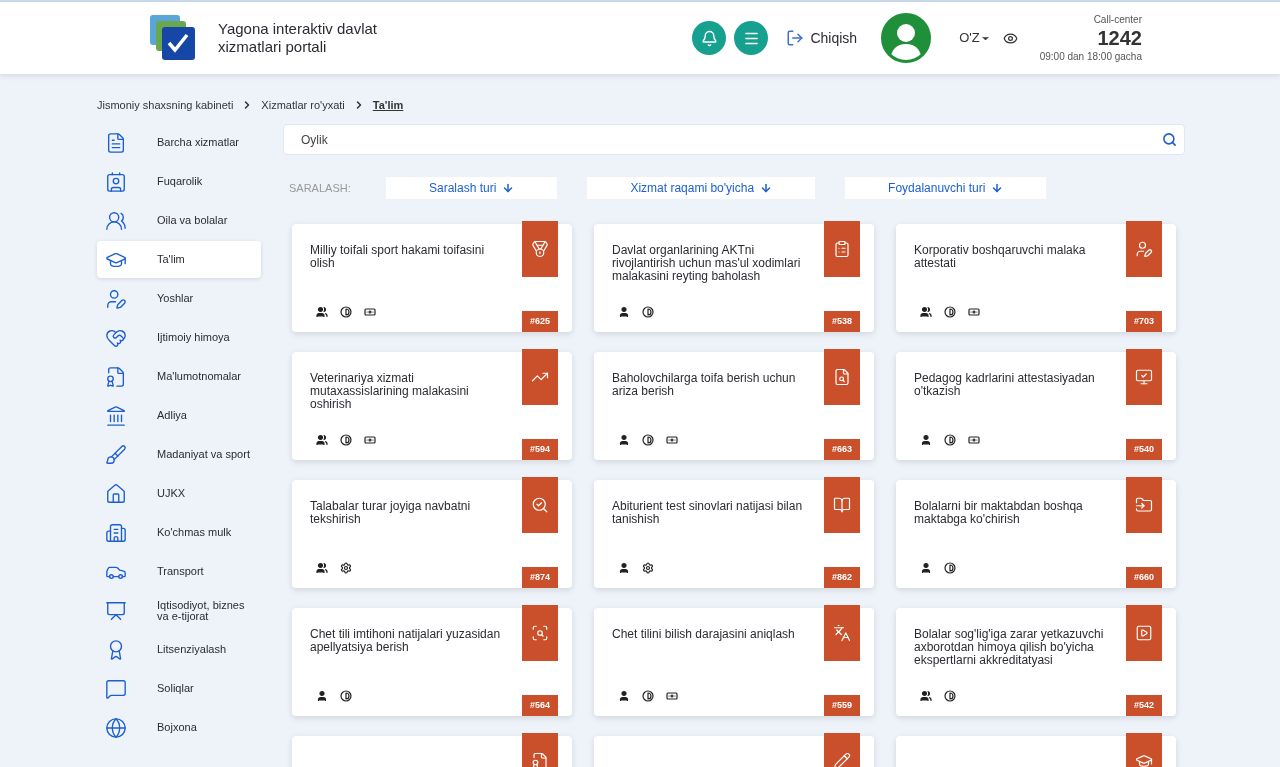 The image size is (1280, 767). What do you see at coordinates (116, 688) in the screenshot?
I see `chat-icon` at bounding box center [116, 688].